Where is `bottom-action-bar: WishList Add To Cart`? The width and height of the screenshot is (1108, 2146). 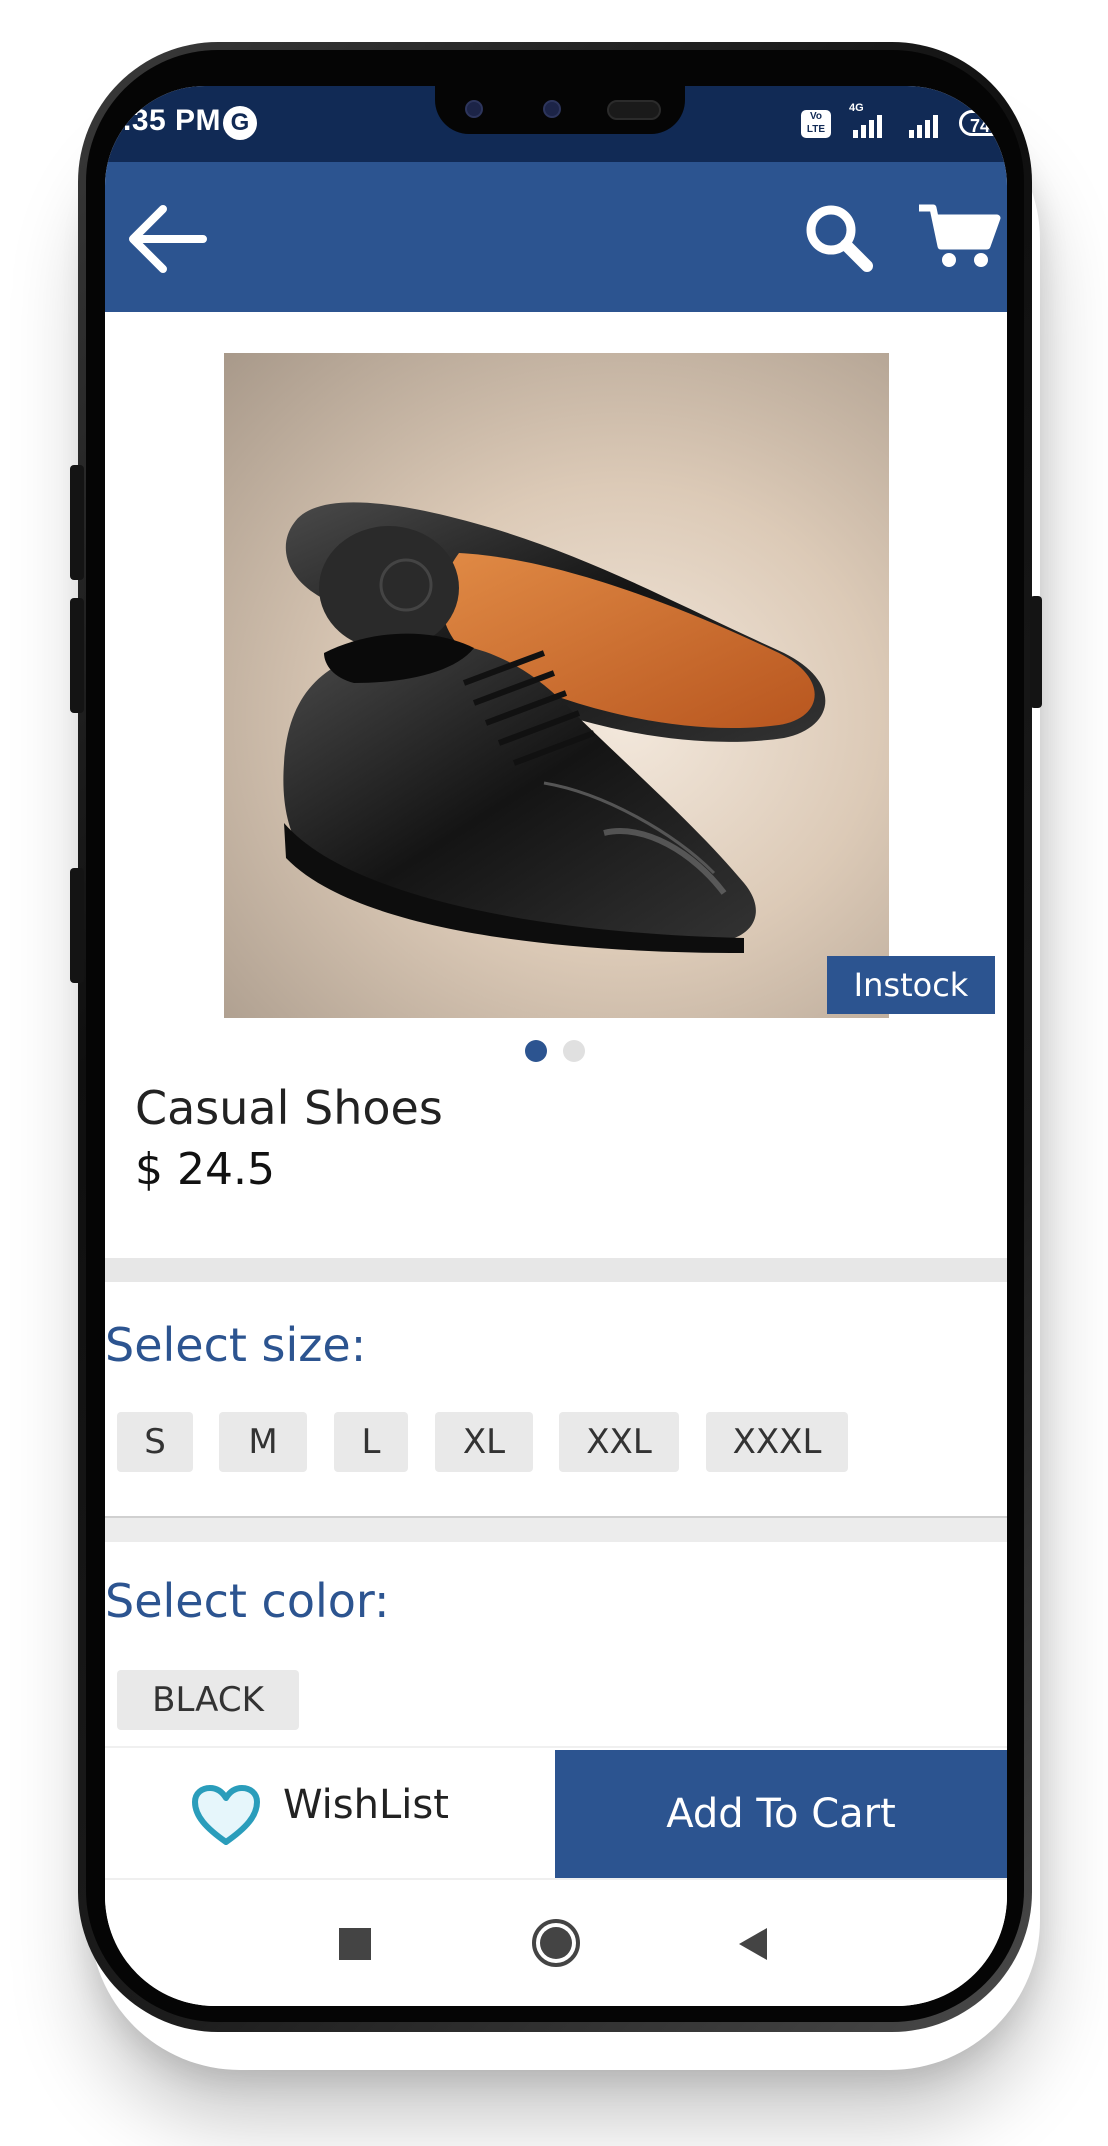
bottom-action-bar: WishList Add To Cart is located at coordinates (556, 1813).